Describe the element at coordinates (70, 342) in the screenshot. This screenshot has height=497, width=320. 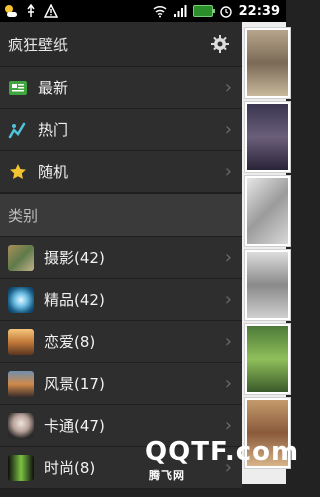
I see `category-label: 恋爱(8)` at that location.